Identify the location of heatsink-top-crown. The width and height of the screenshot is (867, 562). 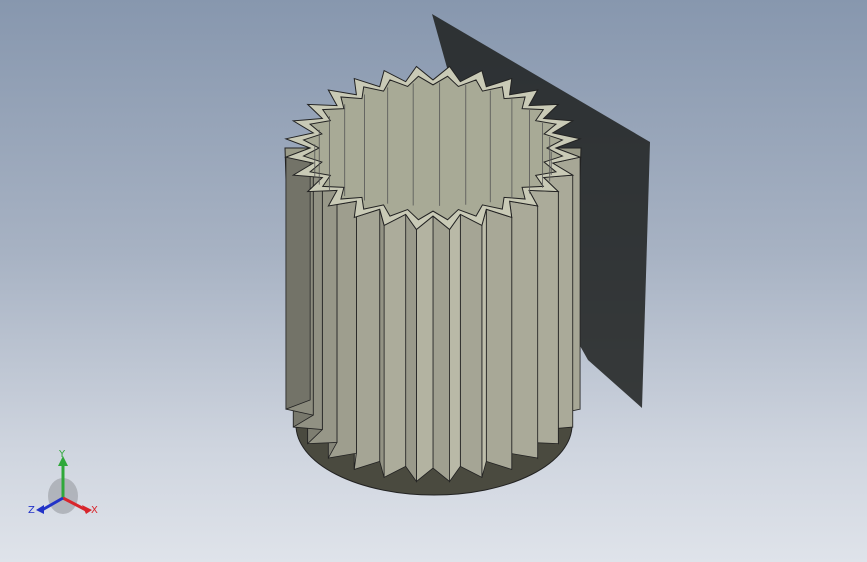
(433, 148).